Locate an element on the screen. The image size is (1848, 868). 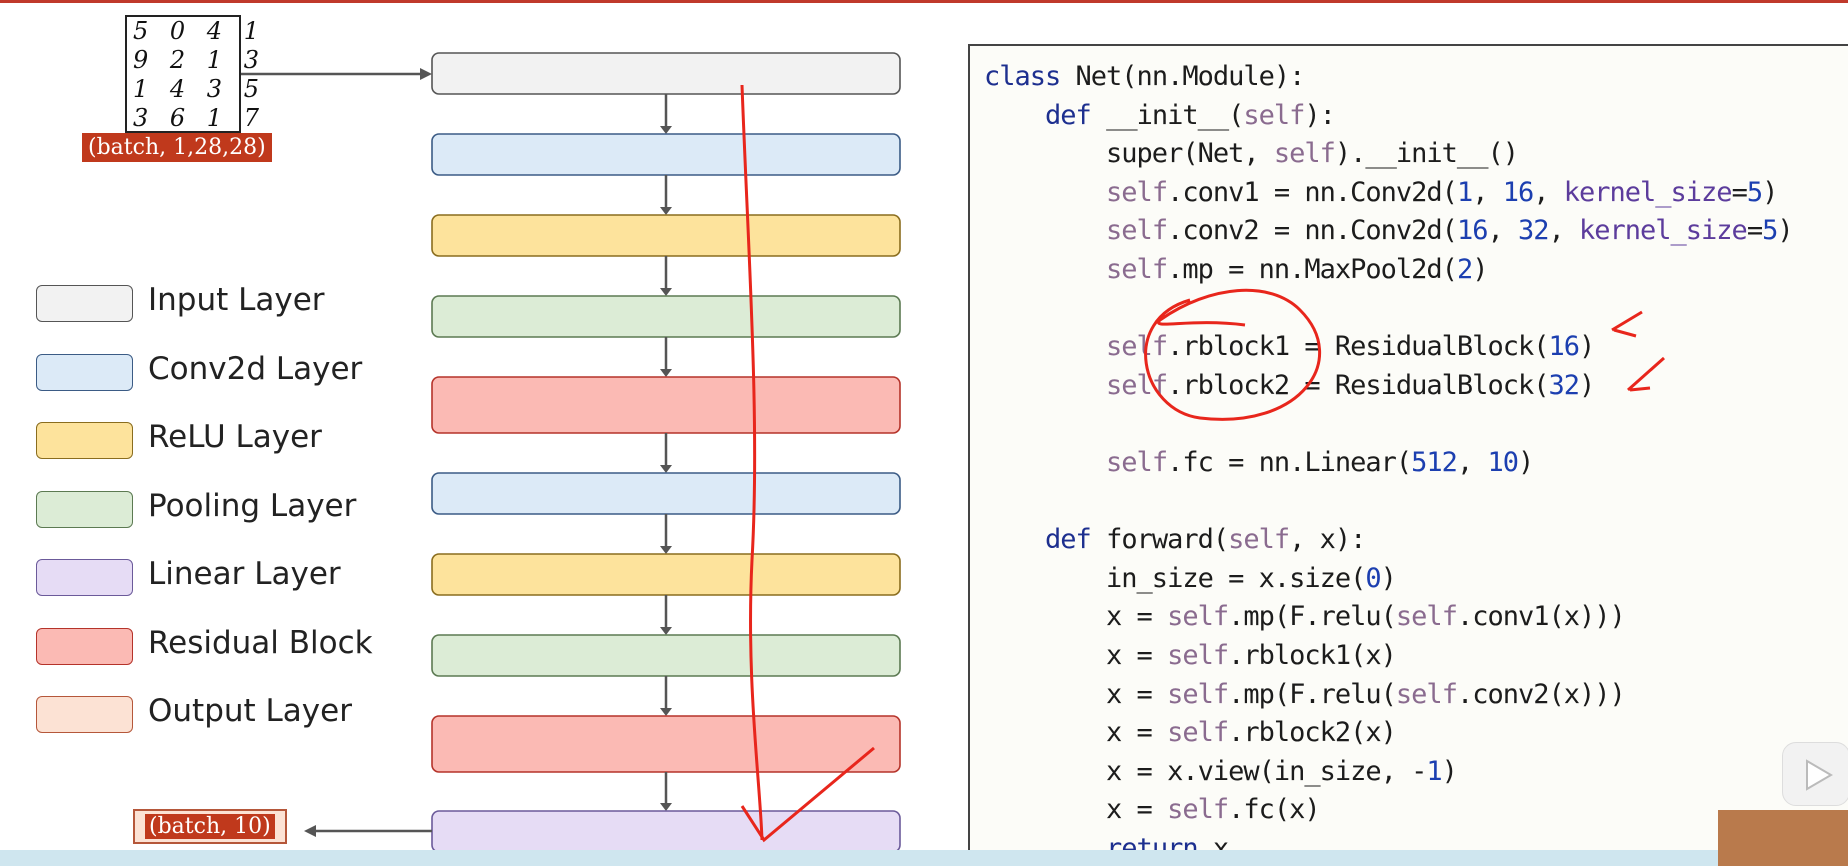
legend-label: Input Layer is located at coordinates (236, 300).